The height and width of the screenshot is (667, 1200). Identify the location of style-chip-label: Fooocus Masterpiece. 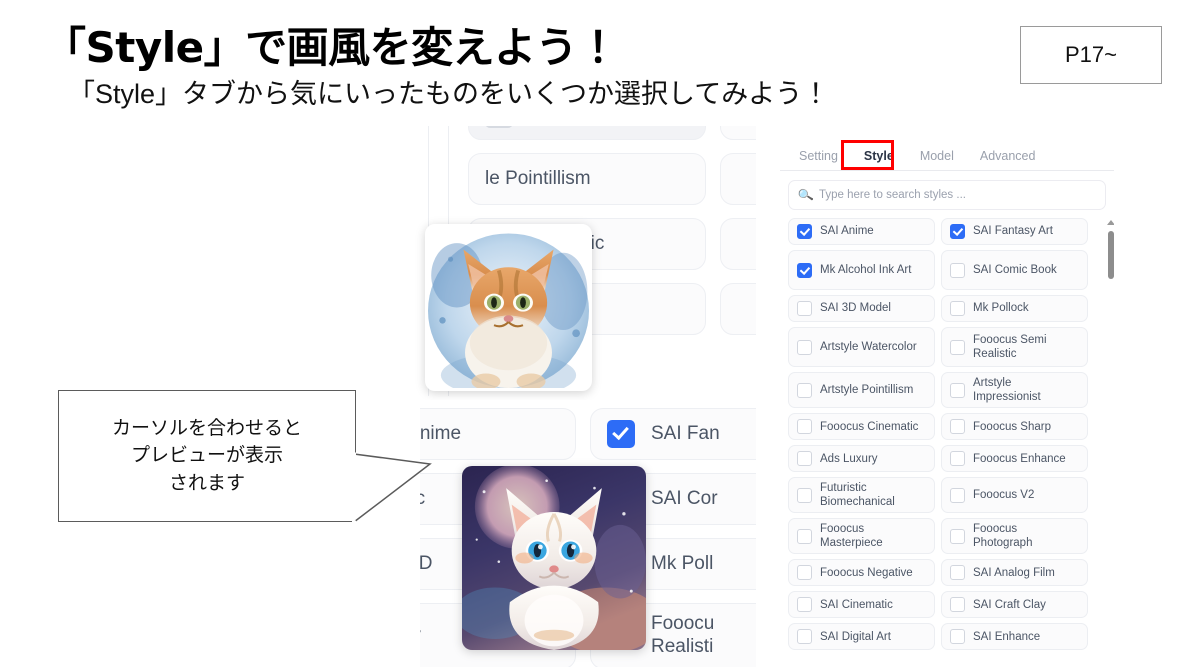
(851, 536).